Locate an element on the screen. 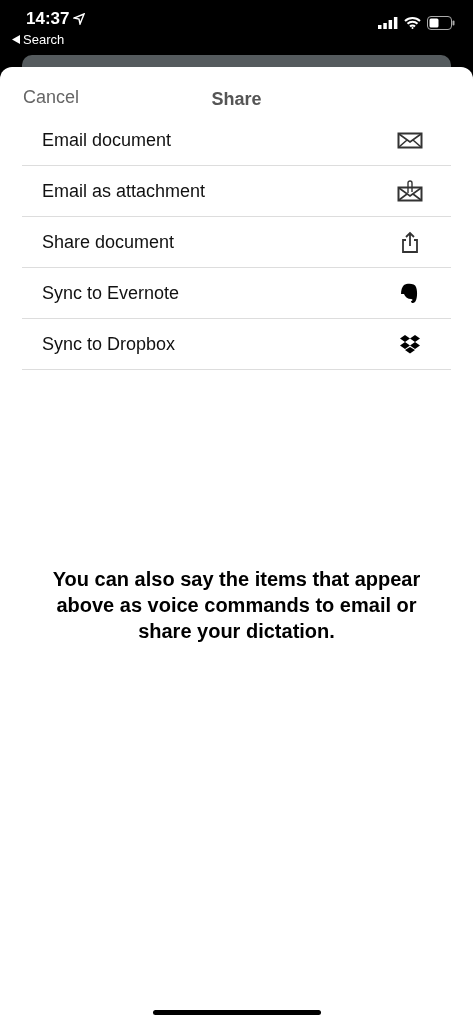 The image size is (473, 1024). back-triangle-icon is located at coordinates (16, 39).